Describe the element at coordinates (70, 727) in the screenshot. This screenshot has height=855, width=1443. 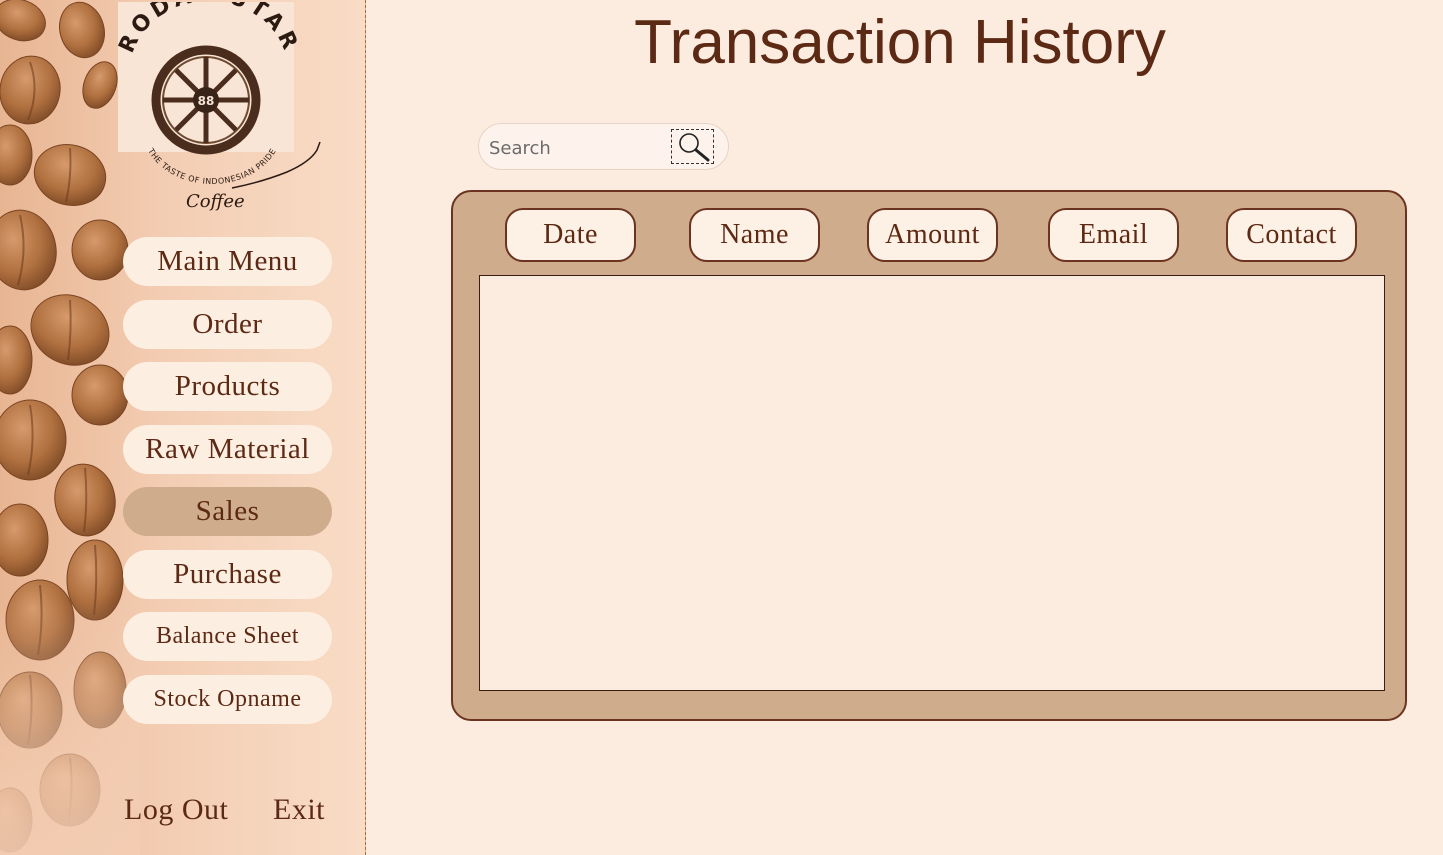
I see `beans-fade-overlay` at that location.